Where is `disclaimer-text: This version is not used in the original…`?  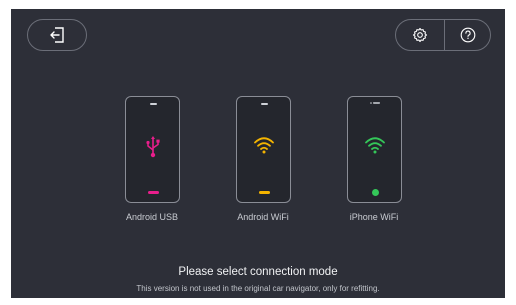
disclaimer-text: This version is not used in the original… is located at coordinates (258, 288).